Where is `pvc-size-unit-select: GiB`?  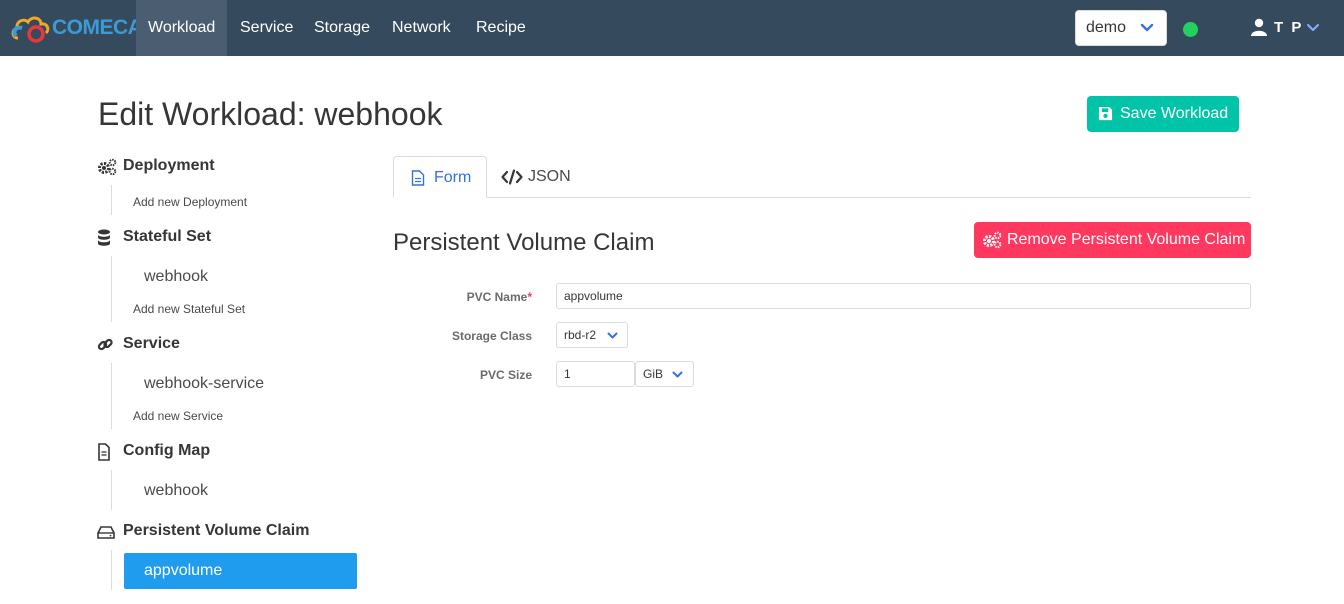
pvc-size-unit-select: GiB is located at coordinates (664, 374).